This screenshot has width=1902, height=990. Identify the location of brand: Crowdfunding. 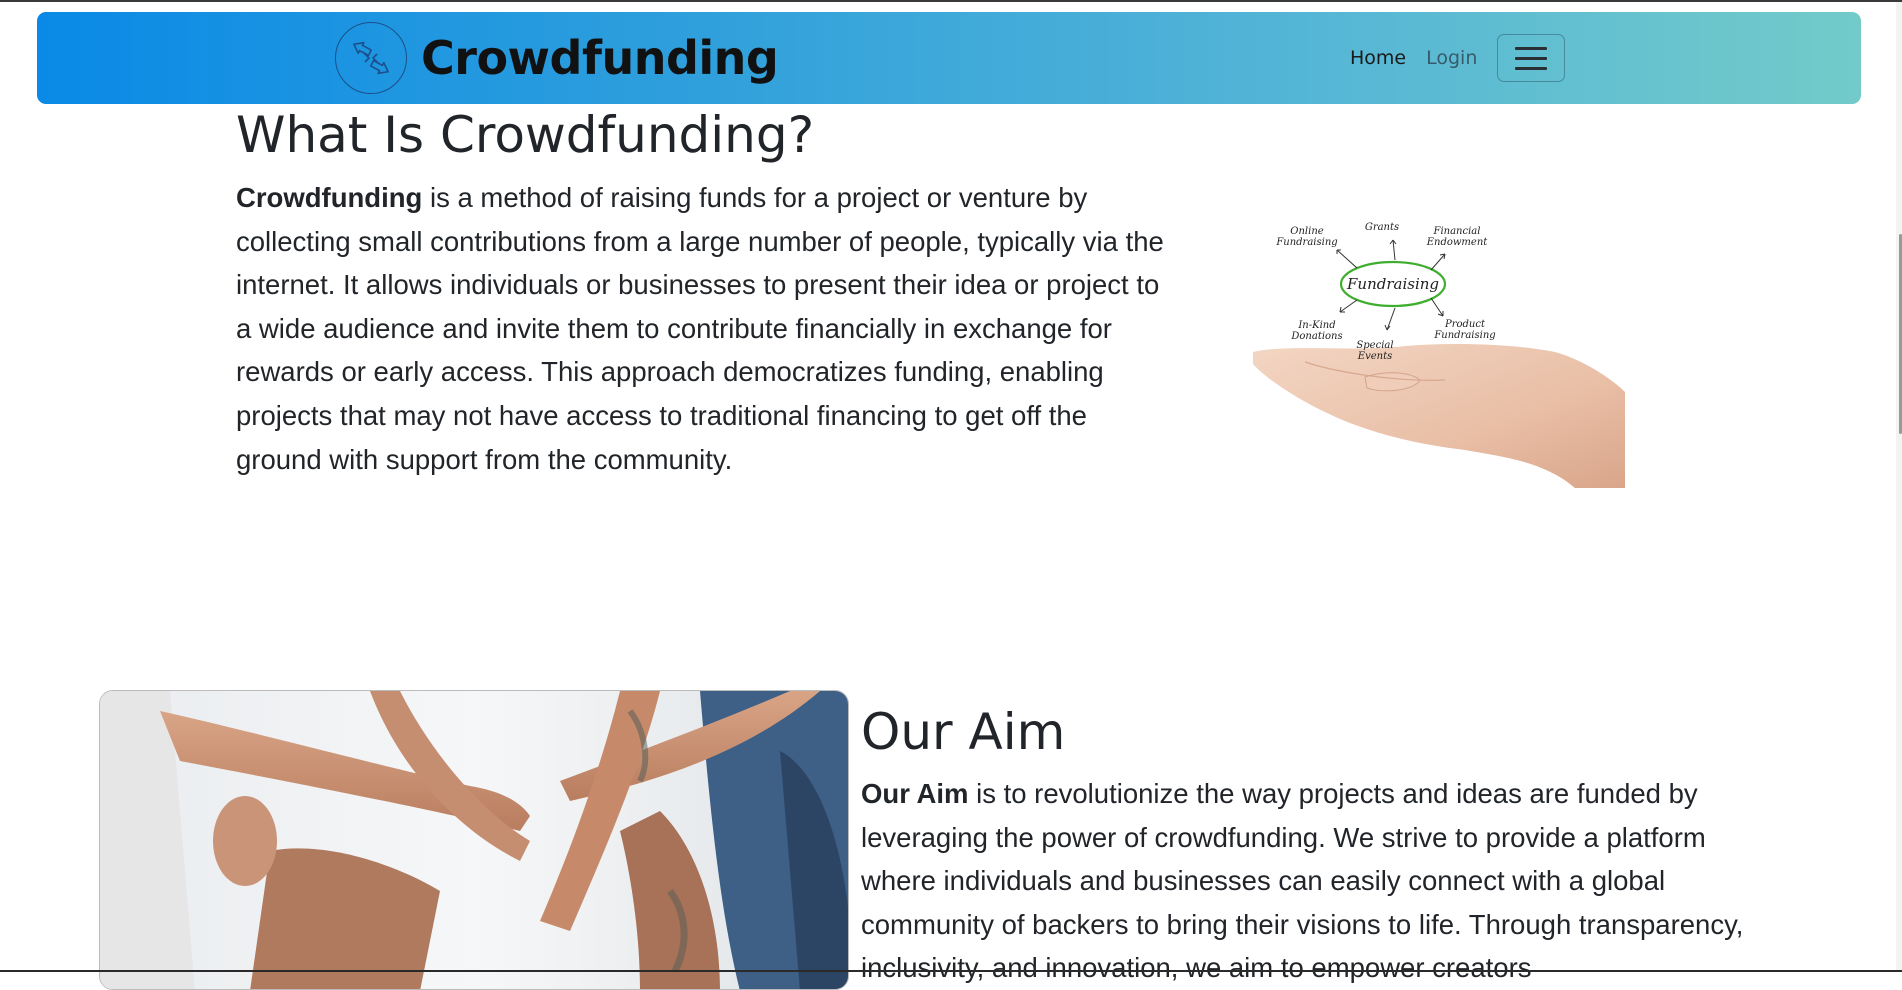
(557, 58).